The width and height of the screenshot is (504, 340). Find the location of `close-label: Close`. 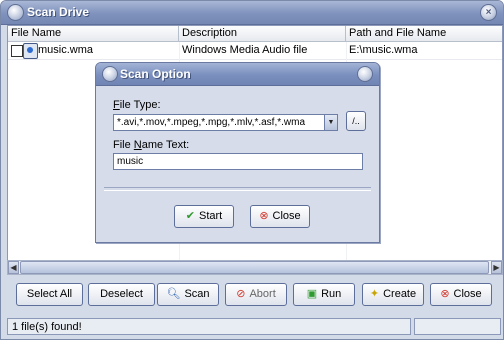

close-label: Close is located at coordinates (467, 294).